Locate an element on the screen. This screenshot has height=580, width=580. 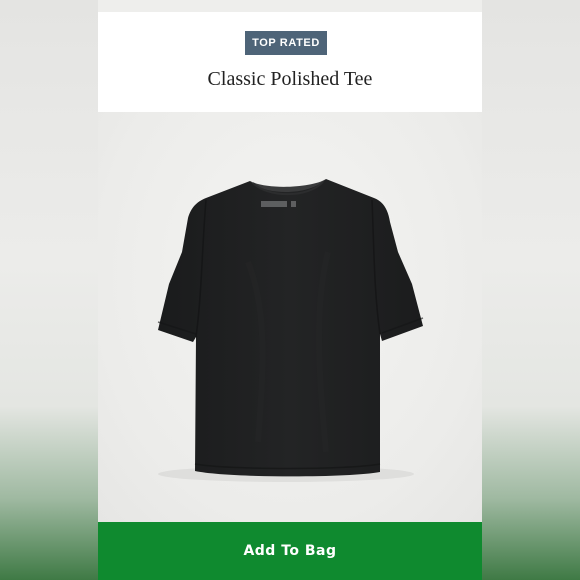
product-title: Classic Polished Tee is located at coordinates (290, 79).